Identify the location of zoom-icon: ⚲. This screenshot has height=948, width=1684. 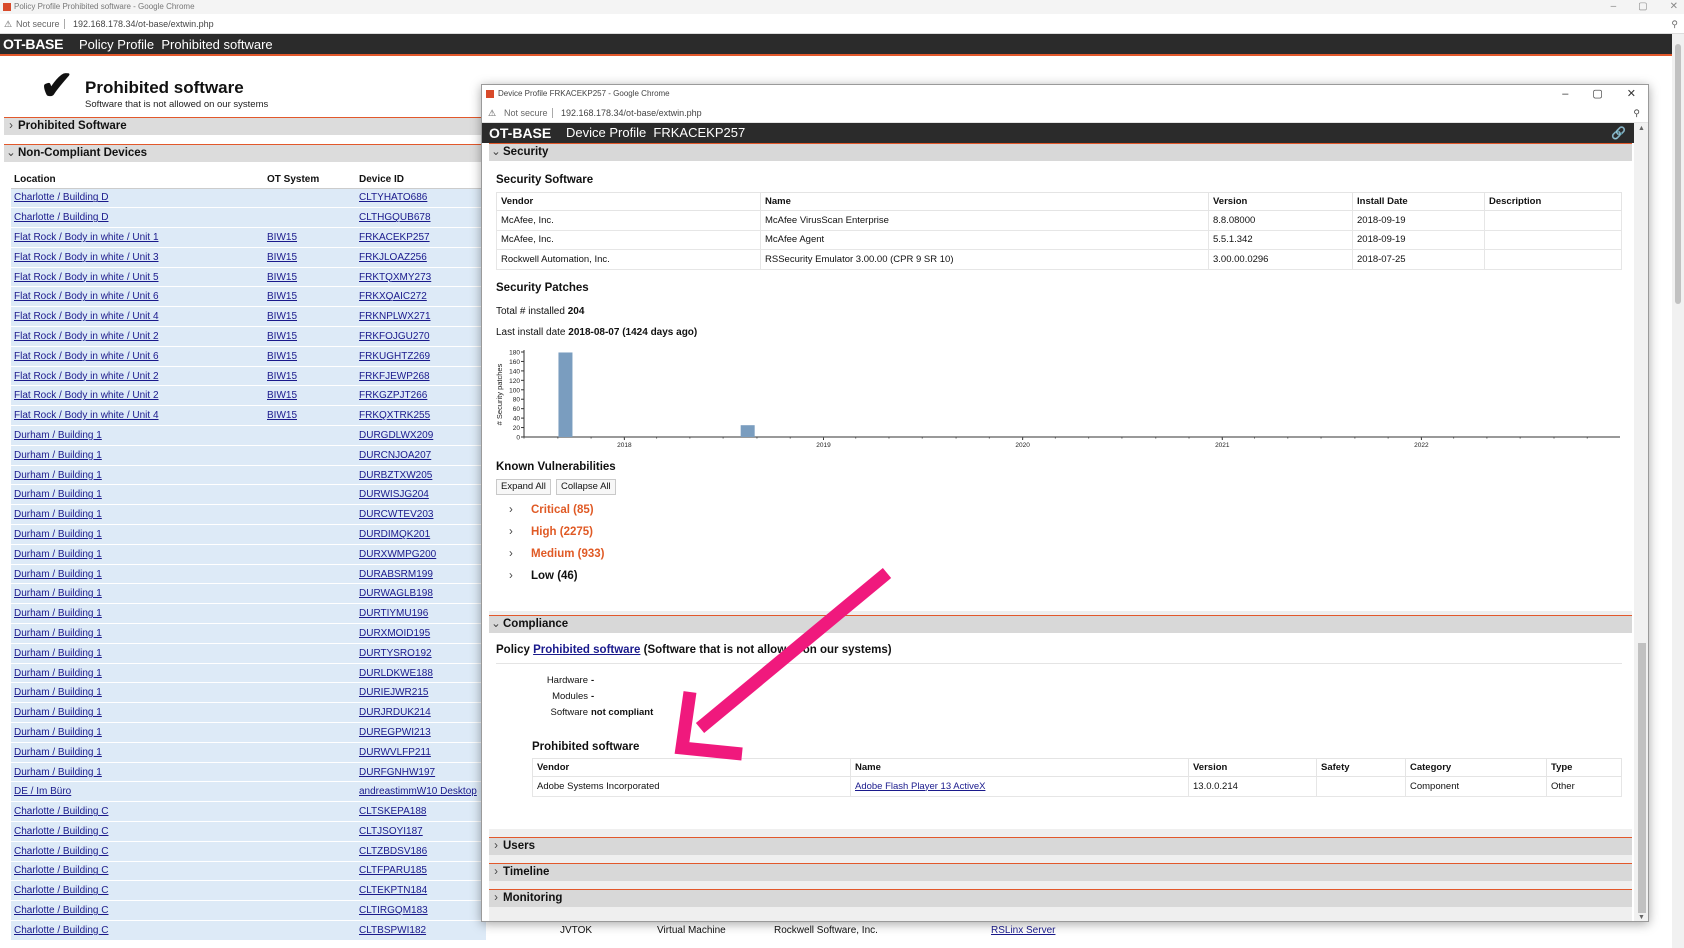
(1674, 24).